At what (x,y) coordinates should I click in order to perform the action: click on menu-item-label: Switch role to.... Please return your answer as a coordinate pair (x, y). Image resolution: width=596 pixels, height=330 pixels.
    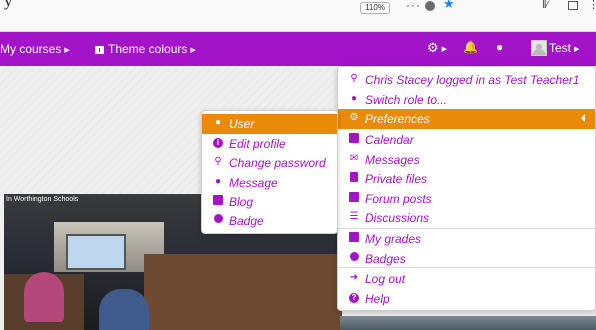
    Looking at the image, I should click on (406, 100).